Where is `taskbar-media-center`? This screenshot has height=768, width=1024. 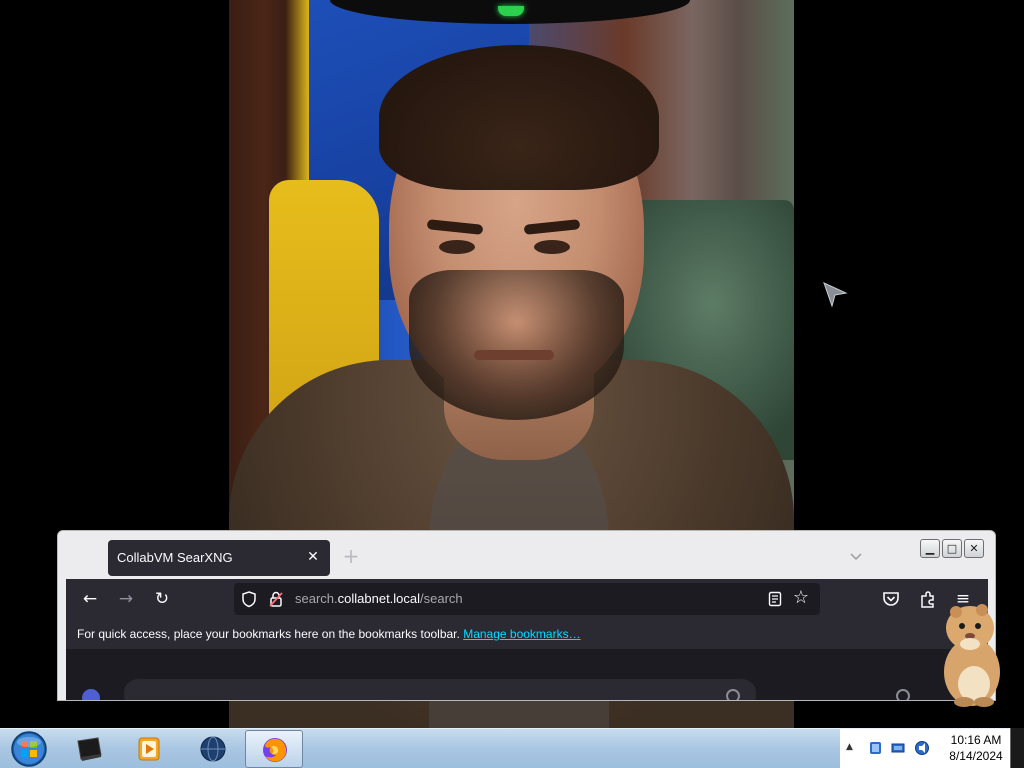
taskbar-media-center is located at coordinates (89, 749).